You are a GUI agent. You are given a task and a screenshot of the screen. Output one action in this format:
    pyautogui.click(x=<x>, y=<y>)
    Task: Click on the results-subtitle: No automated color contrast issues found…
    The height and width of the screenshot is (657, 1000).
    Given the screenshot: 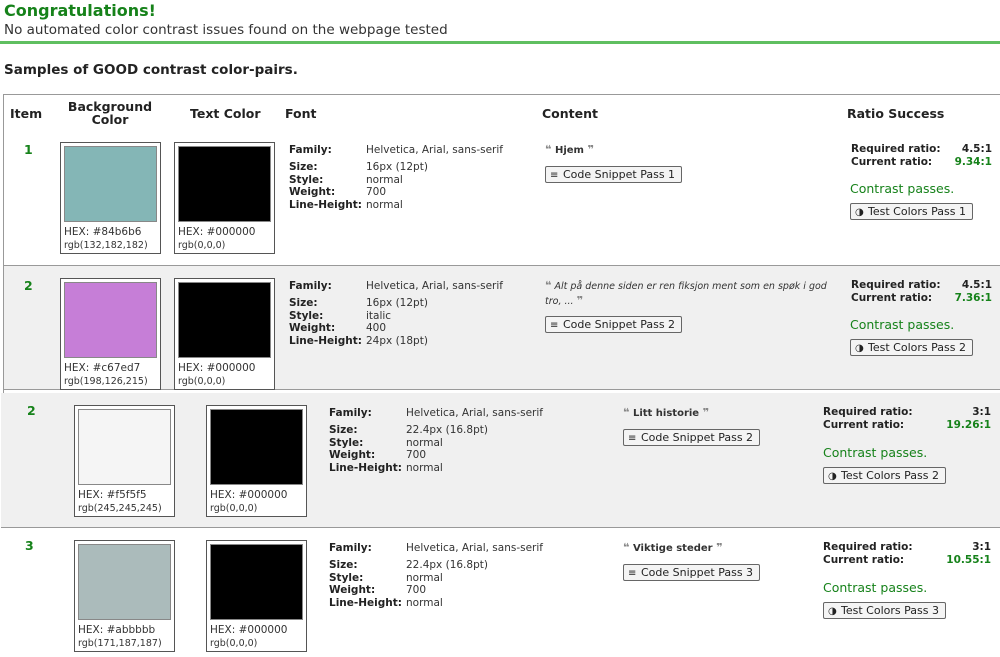 What is the action you would take?
    pyautogui.click(x=226, y=30)
    